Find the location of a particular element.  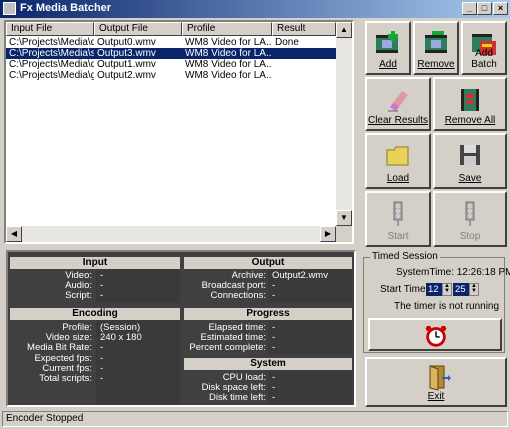

scroll-right-icon: ▶ is located at coordinates (328, 234).